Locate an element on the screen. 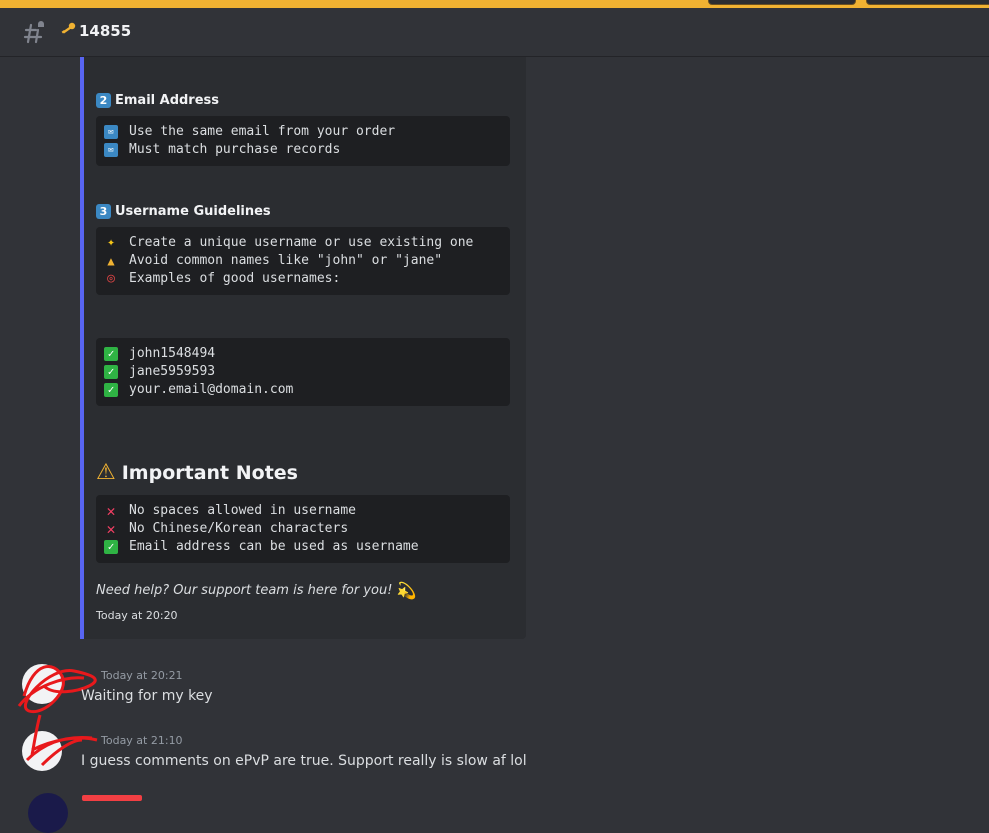 The height and width of the screenshot is (833, 989). field-title-text: Username Guidelines is located at coordinates (193, 211).